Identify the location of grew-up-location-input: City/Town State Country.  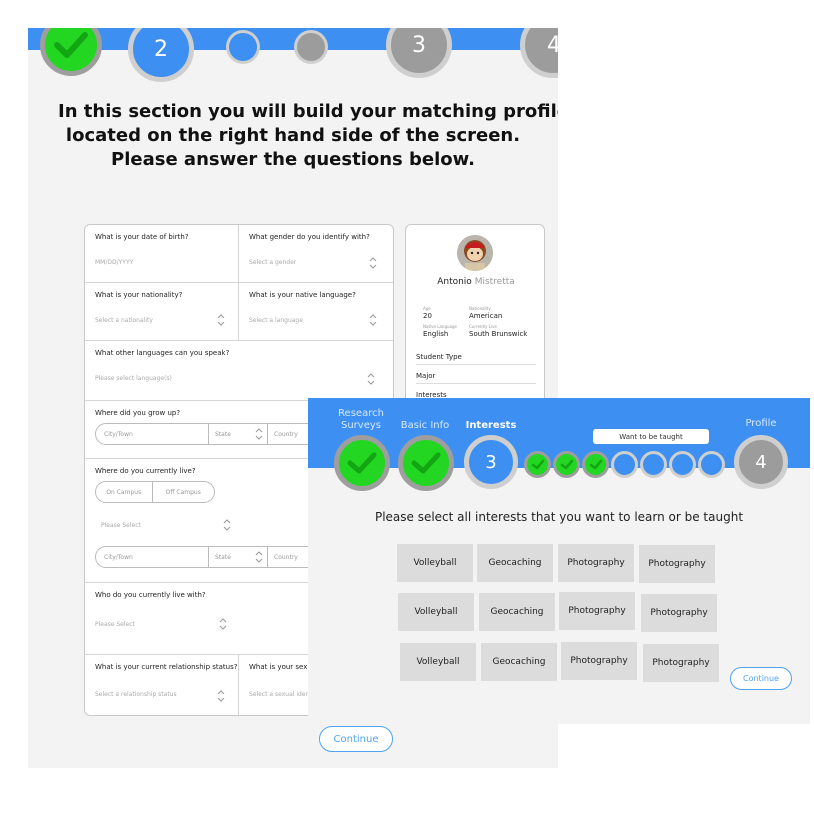
(215, 434).